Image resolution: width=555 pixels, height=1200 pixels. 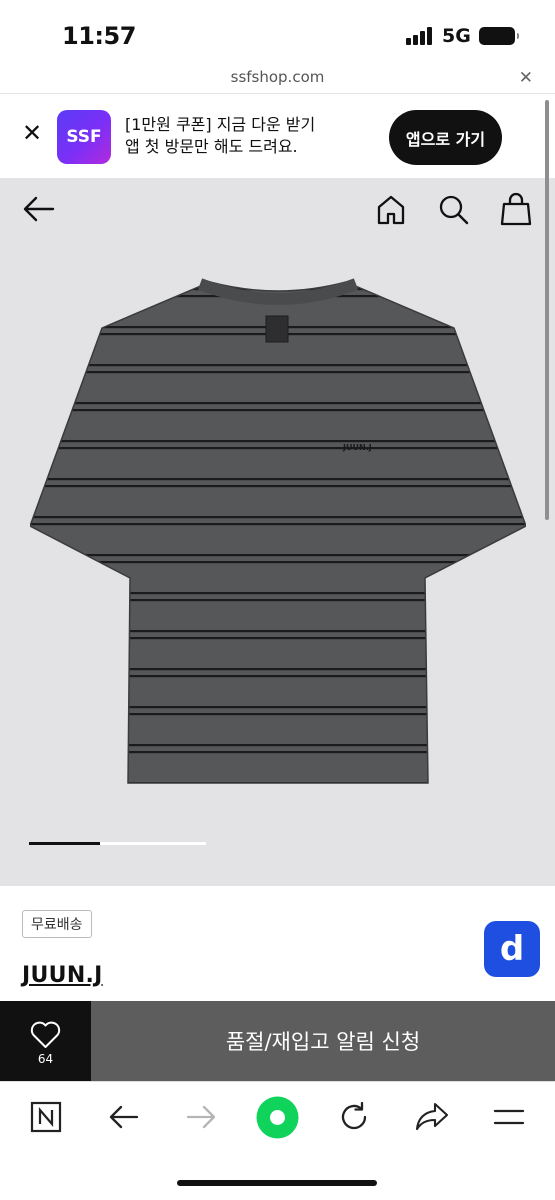 I want to click on chest-logo-text: JUUN.J, so click(x=357, y=447).